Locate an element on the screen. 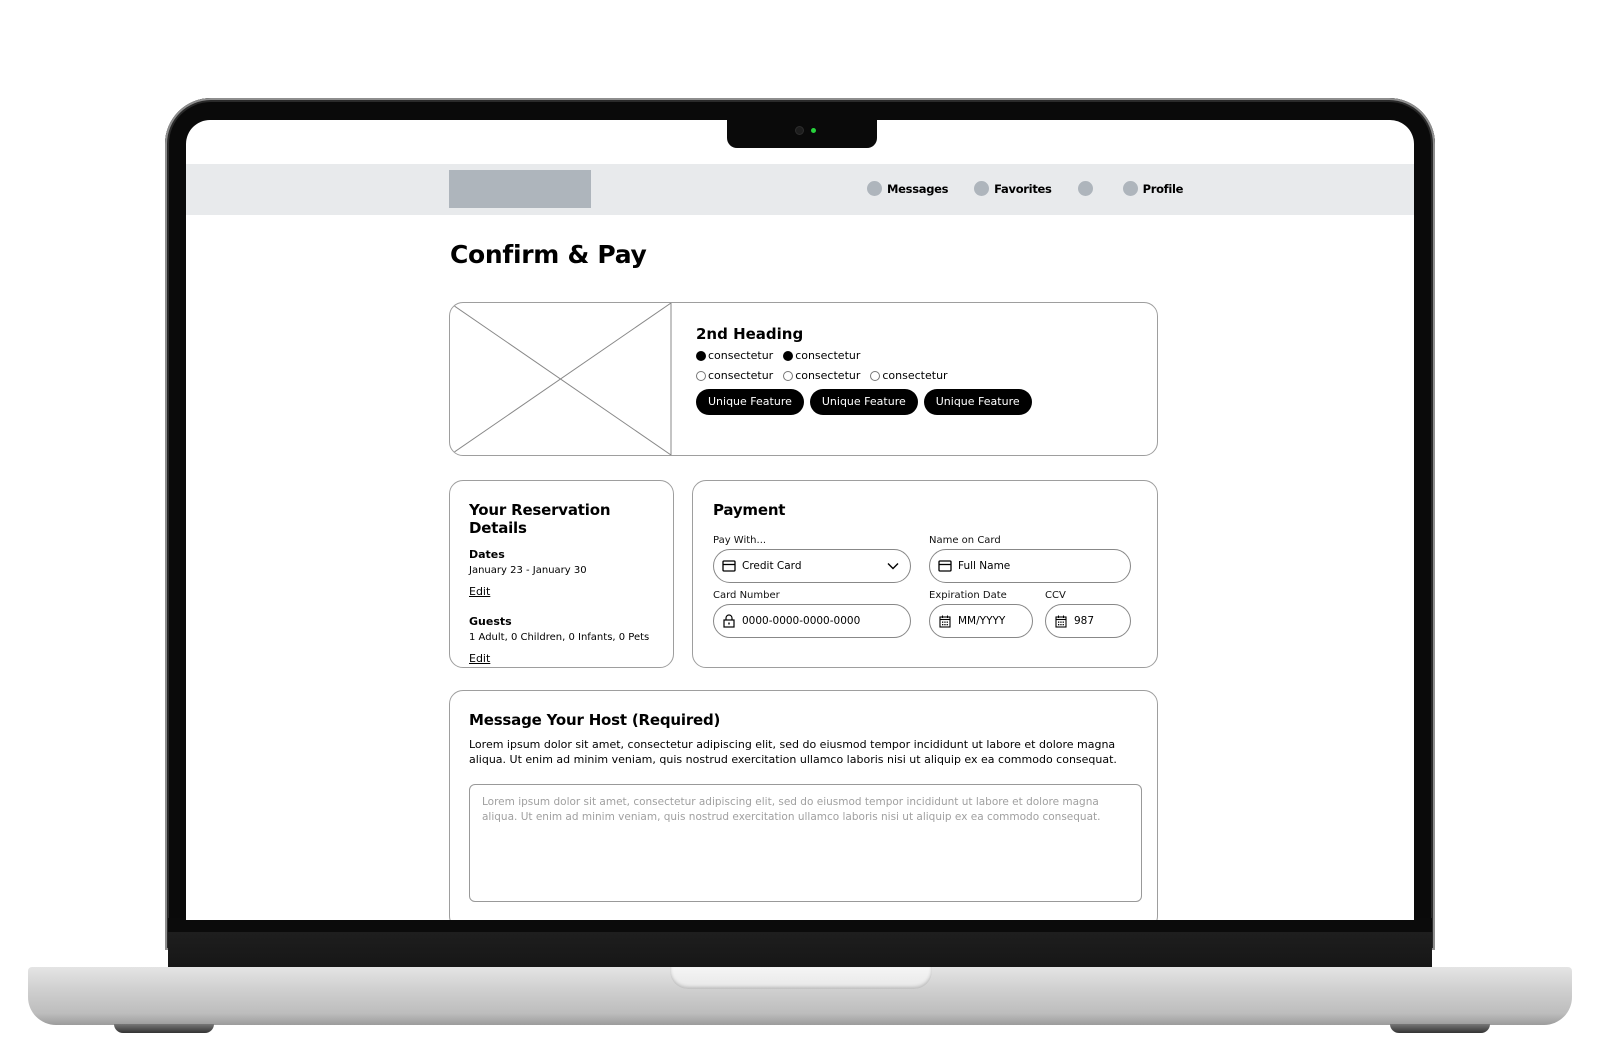 This screenshot has height=1040, width=1600. nav-label: Profile is located at coordinates (1163, 188).